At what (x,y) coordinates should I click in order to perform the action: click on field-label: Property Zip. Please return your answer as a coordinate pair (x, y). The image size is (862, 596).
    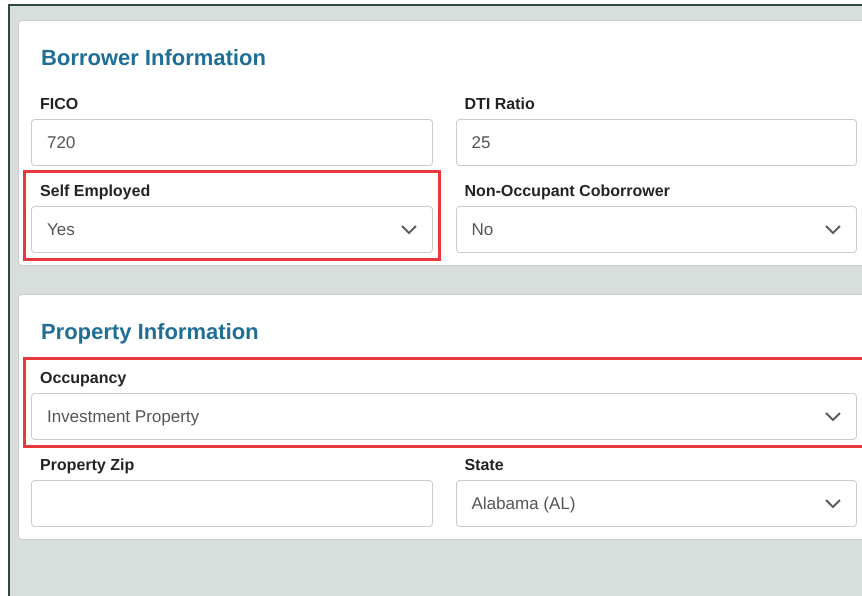
    Looking at the image, I should click on (88, 466).